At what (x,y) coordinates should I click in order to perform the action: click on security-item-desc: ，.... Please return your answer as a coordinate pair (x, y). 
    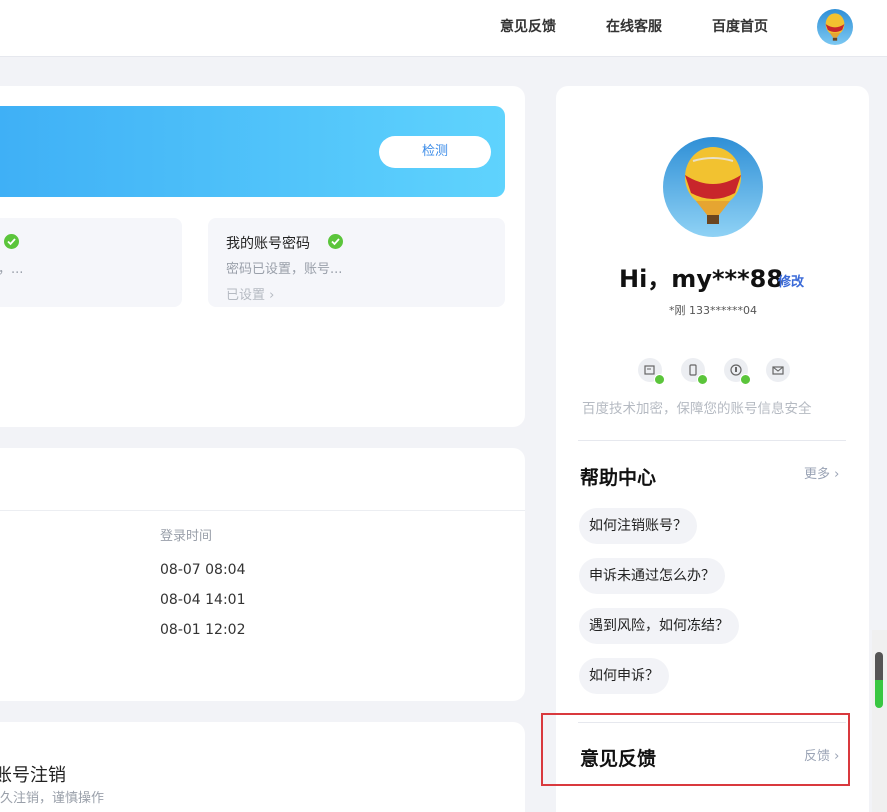
    Looking at the image, I should click on (12, 269).